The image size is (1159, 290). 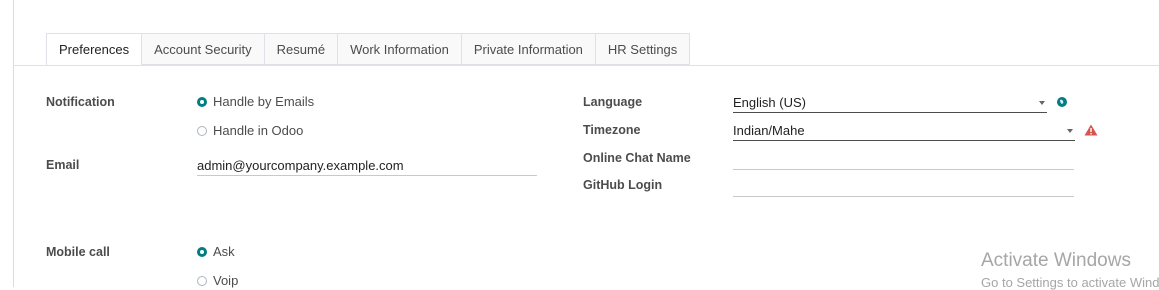 What do you see at coordinates (904, 131) in the screenshot?
I see `timezone-select: Indian/Mahe` at bounding box center [904, 131].